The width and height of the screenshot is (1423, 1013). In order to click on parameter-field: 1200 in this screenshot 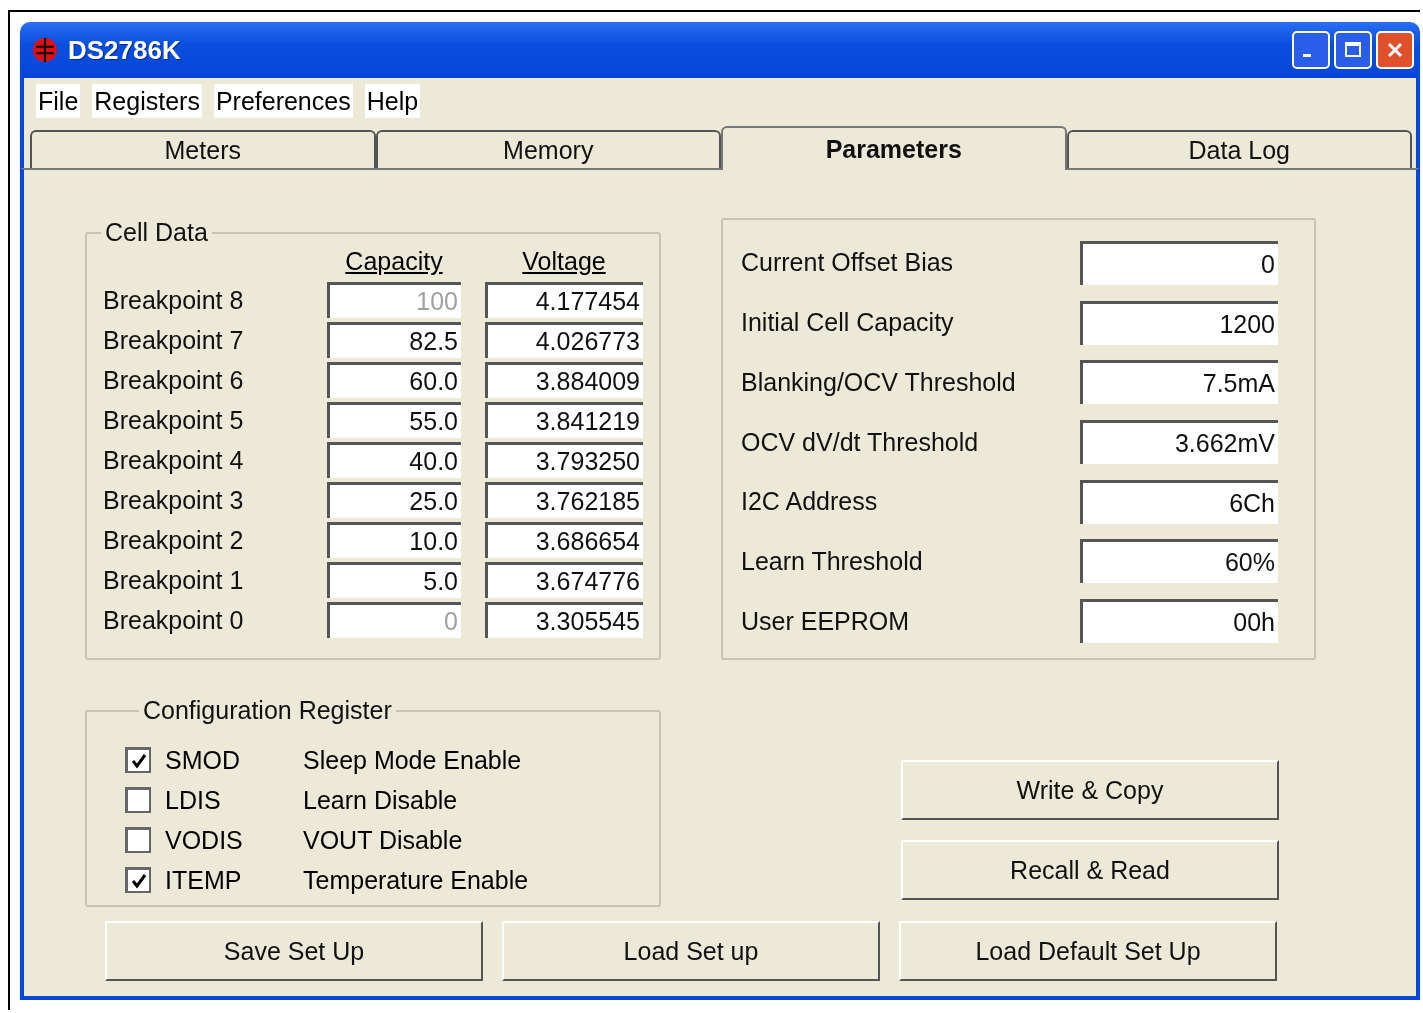, I will do `click(1179, 322)`.